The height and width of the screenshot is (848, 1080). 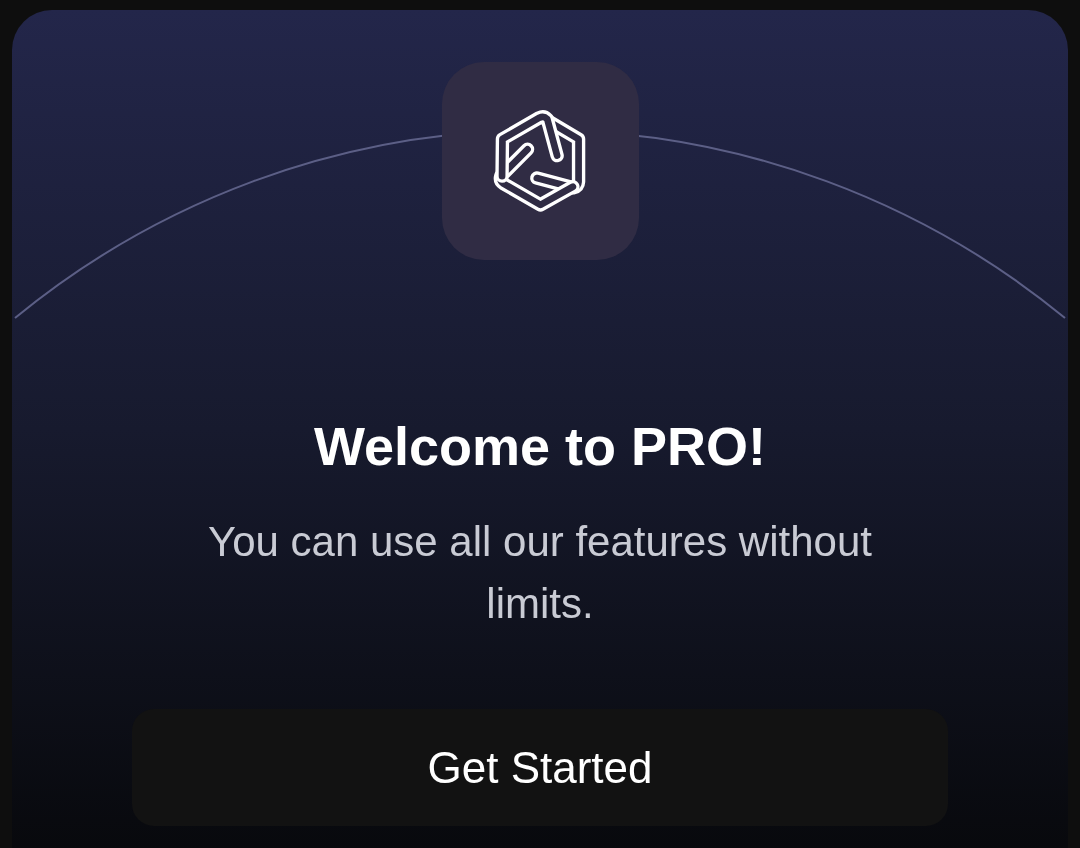 I want to click on hexagon-logo-icon, so click(x=540, y=161).